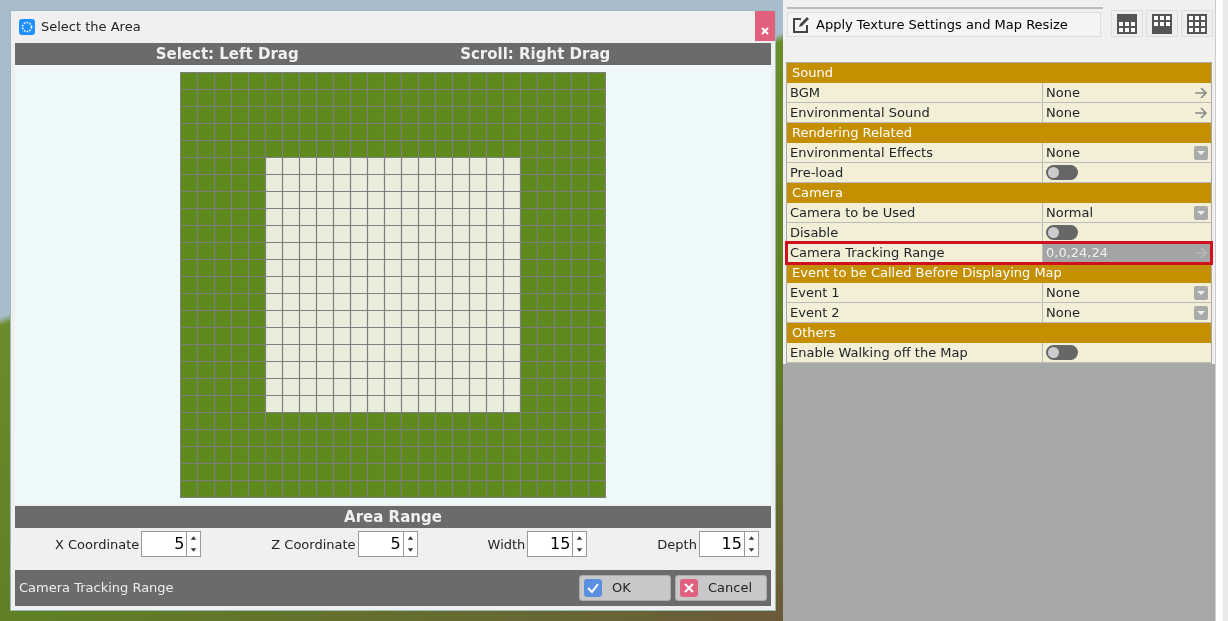 This screenshot has width=1228, height=621. Describe the element at coordinates (915, 312) in the screenshot. I see `property-label: Event 2` at that location.